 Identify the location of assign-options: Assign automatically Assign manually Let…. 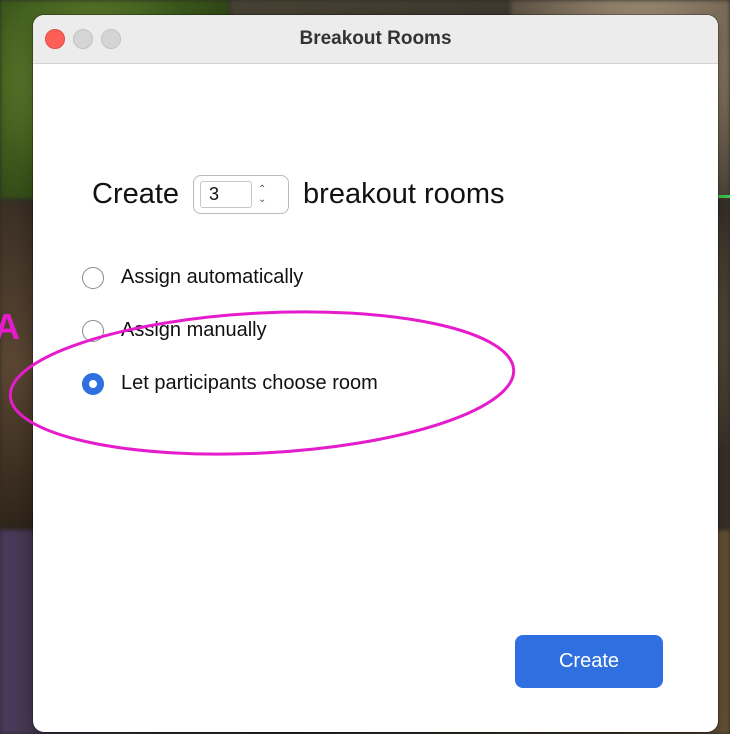
(230, 342).